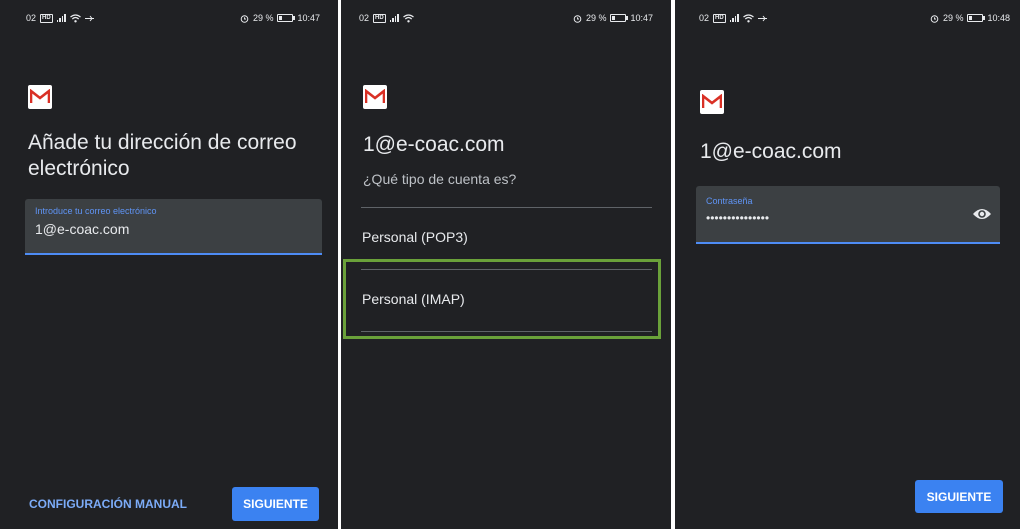  Describe the element at coordinates (847, 18) in the screenshot. I see `status-bar: 02 HD 29 % 10:48` at that location.